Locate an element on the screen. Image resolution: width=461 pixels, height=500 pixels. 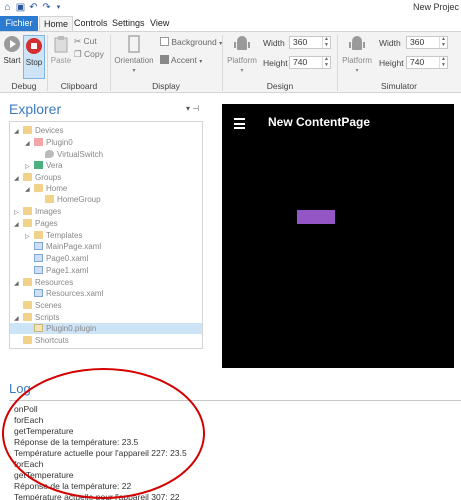
background-button: Background ▾ is located at coordinates (191, 42).